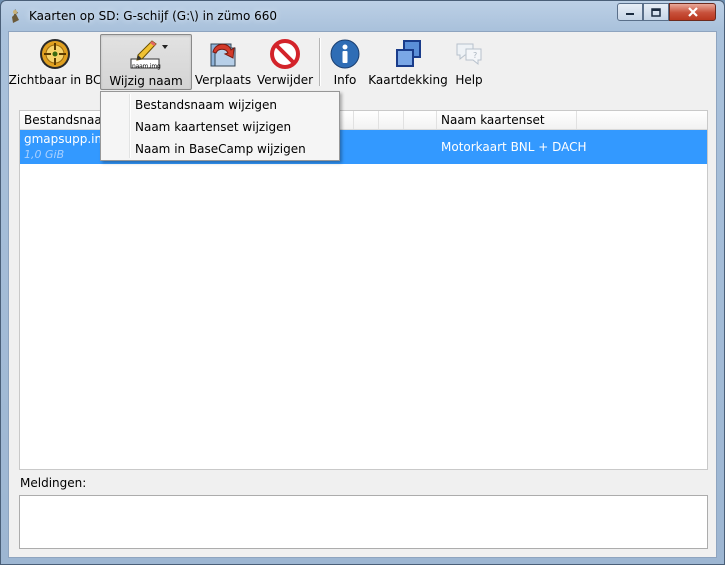  What do you see at coordinates (44, 154) in the screenshot?
I see `row-filesize: 1,0 GiB` at bounding box center [44, 154].